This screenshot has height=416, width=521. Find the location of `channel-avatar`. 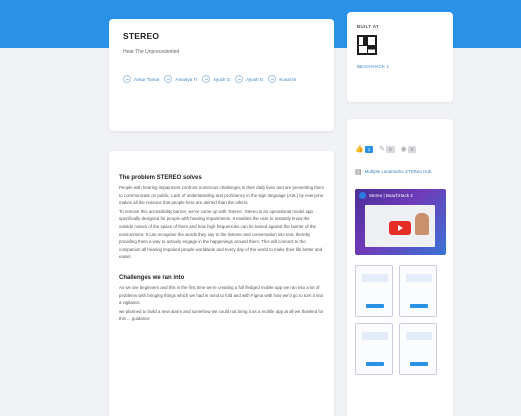

channel-avatar is located at coordinates (362, 195).